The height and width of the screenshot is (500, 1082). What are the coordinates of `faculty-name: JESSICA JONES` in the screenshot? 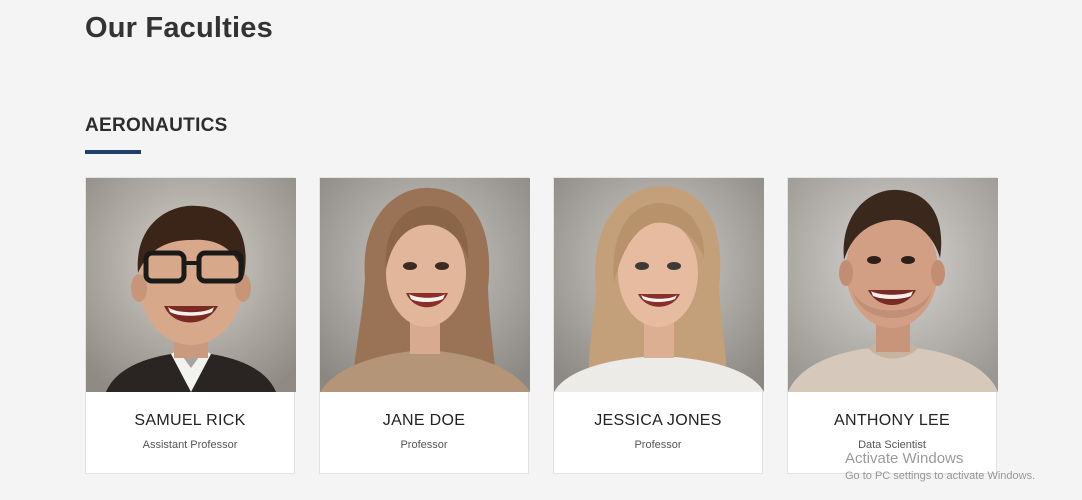 It's located at (658, 420).